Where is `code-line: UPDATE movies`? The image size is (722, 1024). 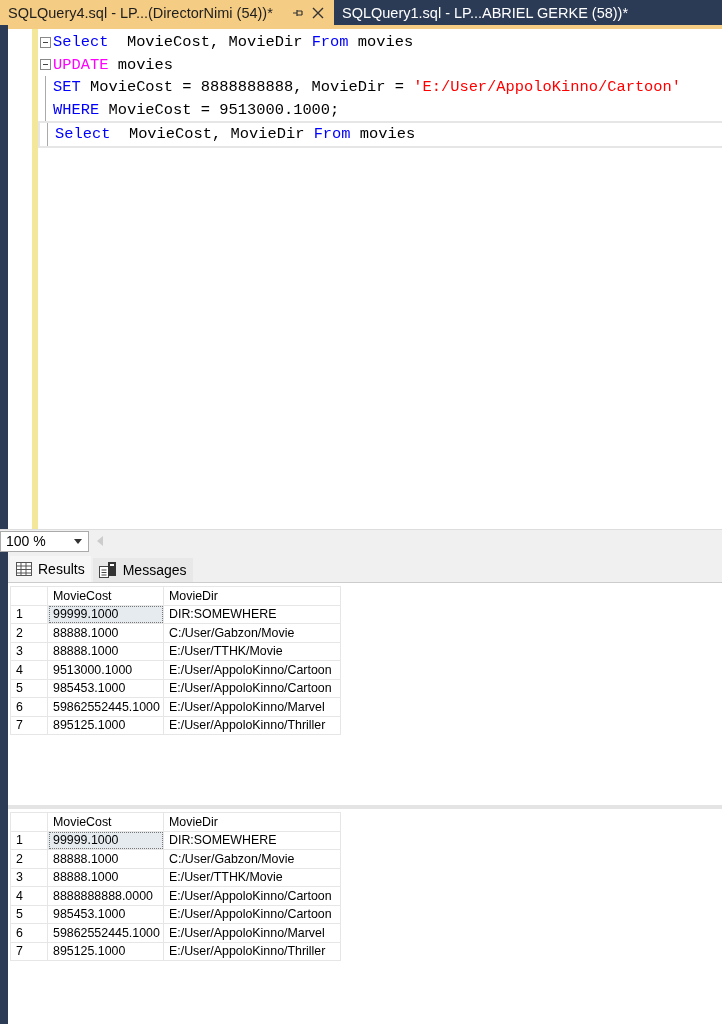 code-line: UPDATE movies is located at coordinates (113, 64).